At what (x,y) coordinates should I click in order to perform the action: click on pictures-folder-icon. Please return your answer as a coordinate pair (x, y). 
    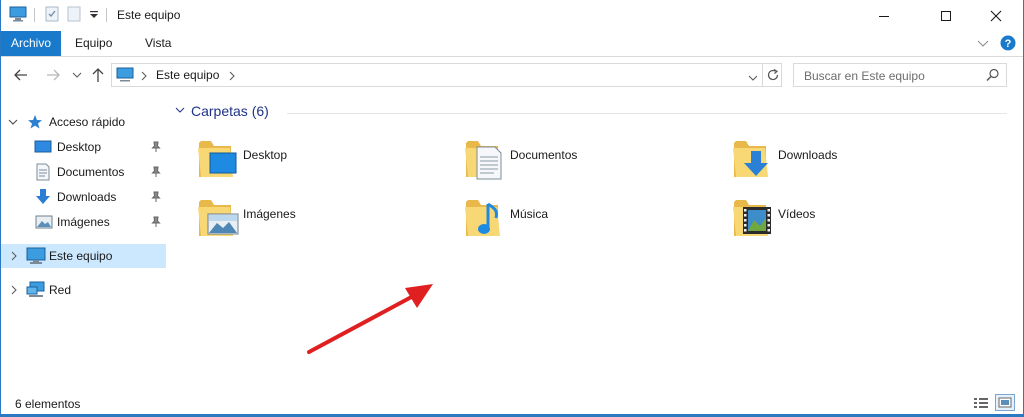
    Looking at the image, I should click on (218, 218).